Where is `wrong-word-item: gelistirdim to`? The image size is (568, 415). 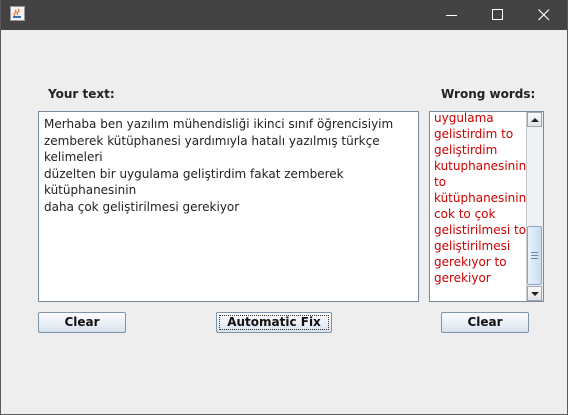 wrong-word-item: gelistirdim to is located at coordinates (480, 134).